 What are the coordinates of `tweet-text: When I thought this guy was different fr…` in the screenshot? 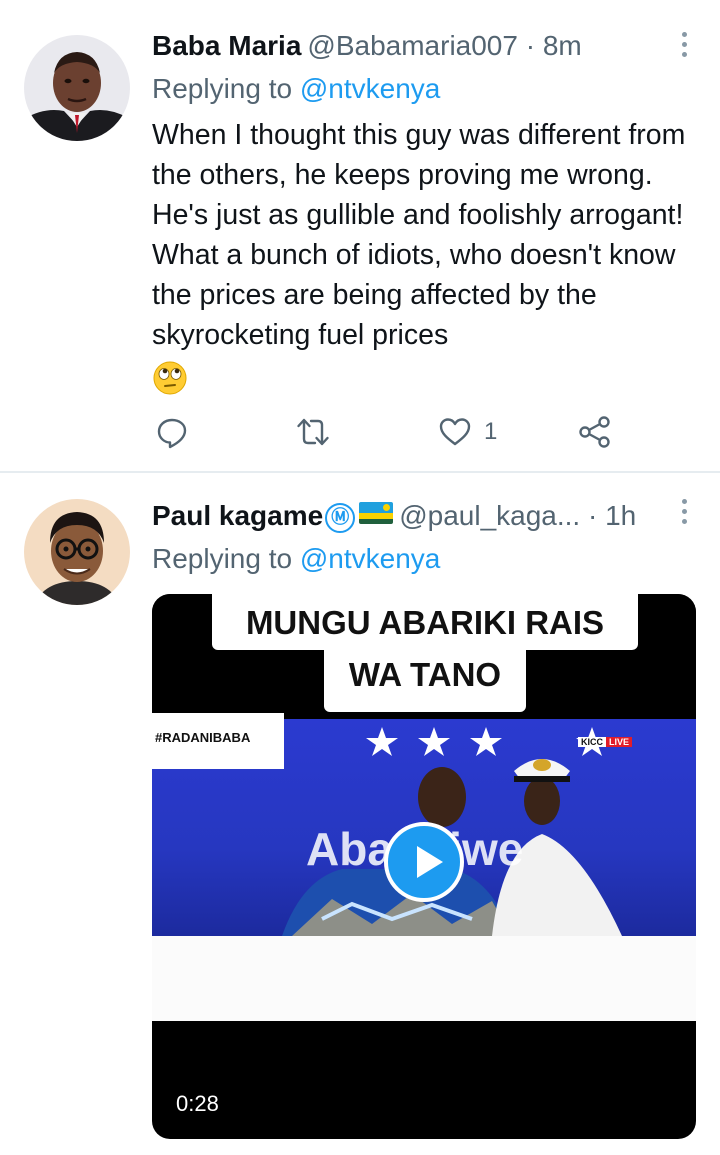 It's located at (419, 235).